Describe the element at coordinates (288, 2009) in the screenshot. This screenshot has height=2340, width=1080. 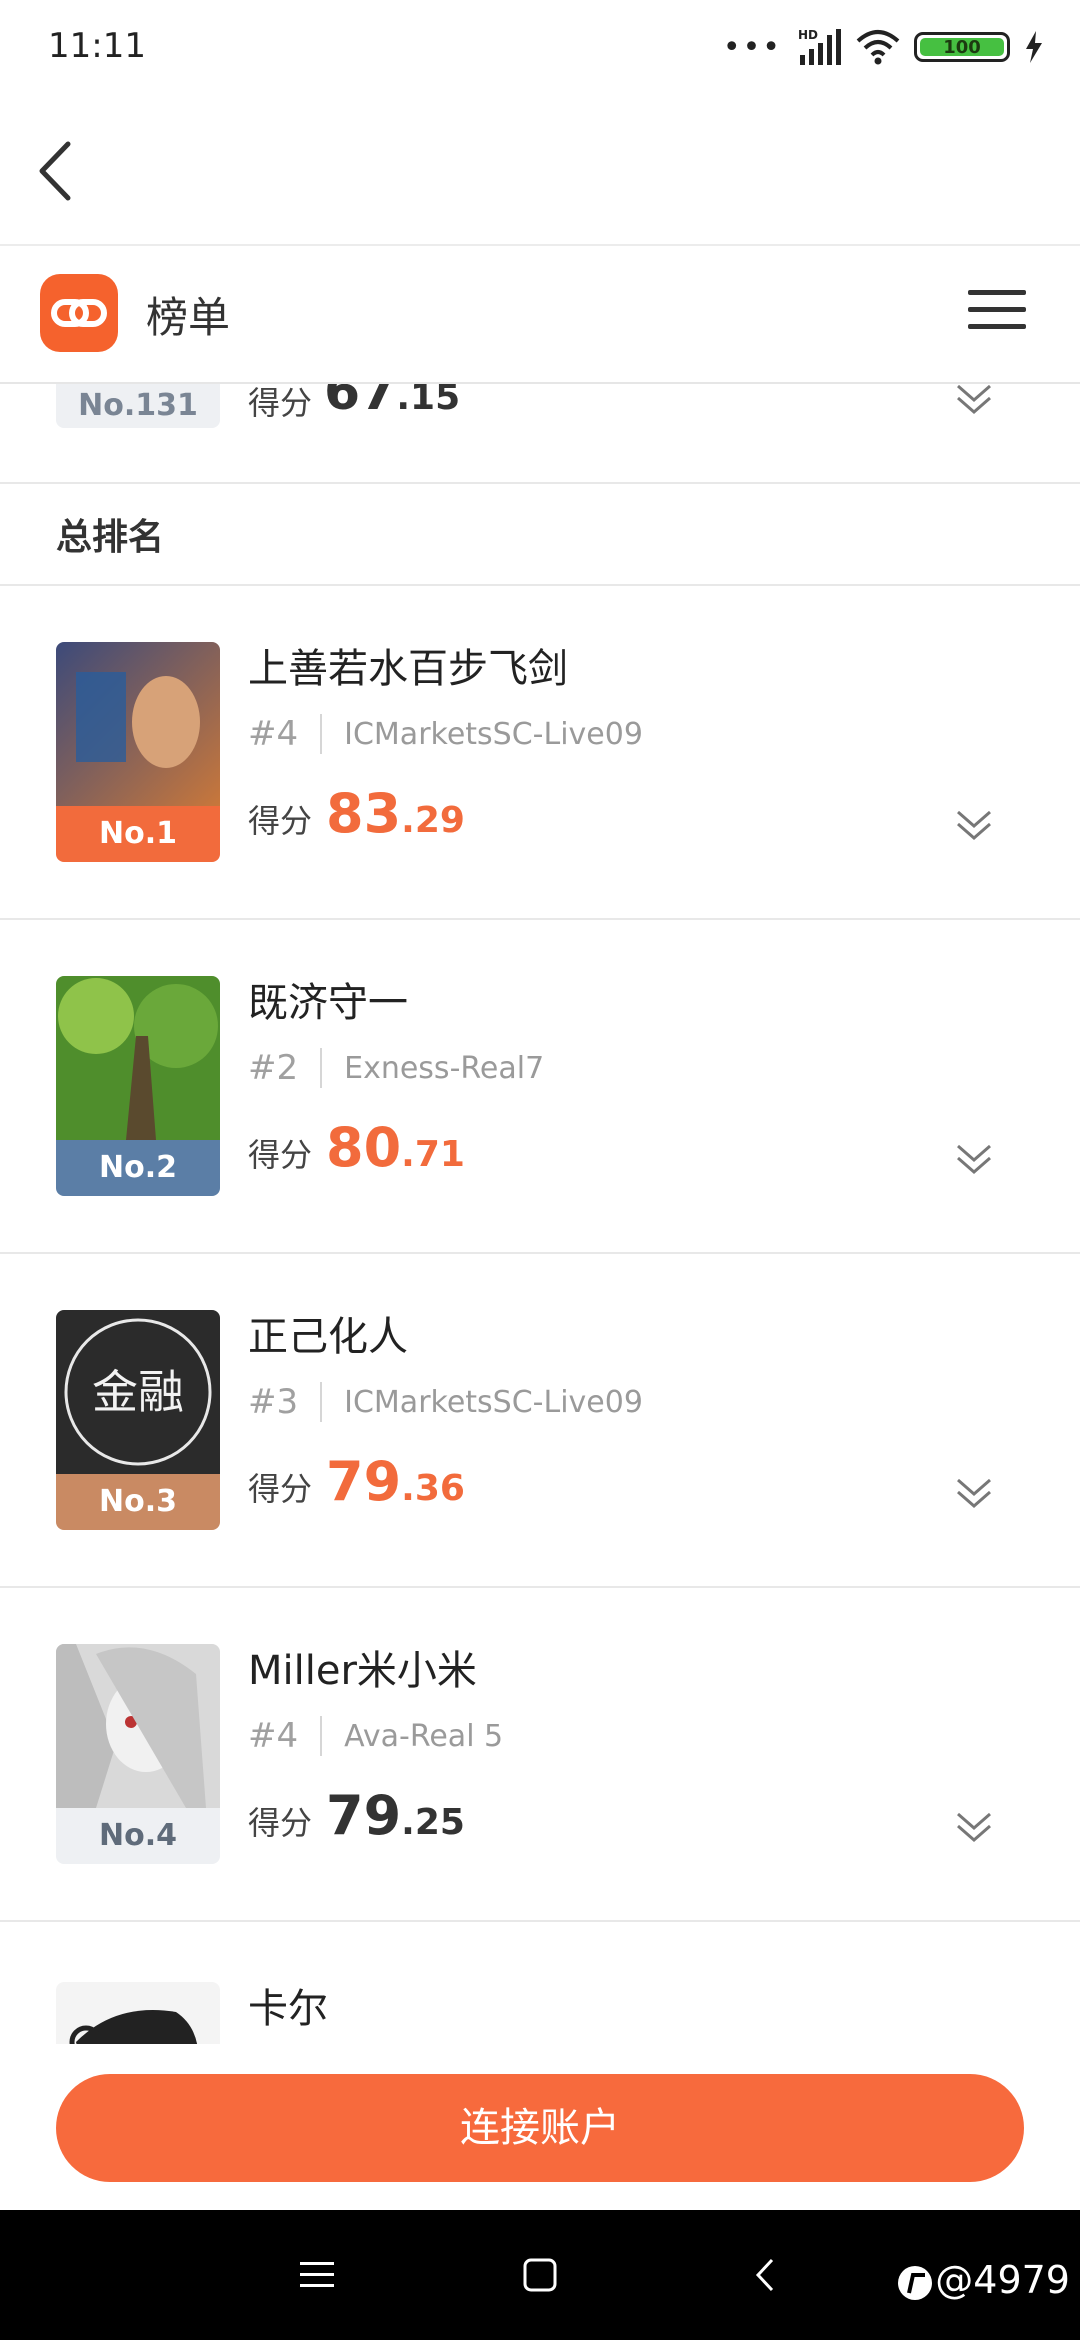
I see `player-name: 卡尔` at that location.